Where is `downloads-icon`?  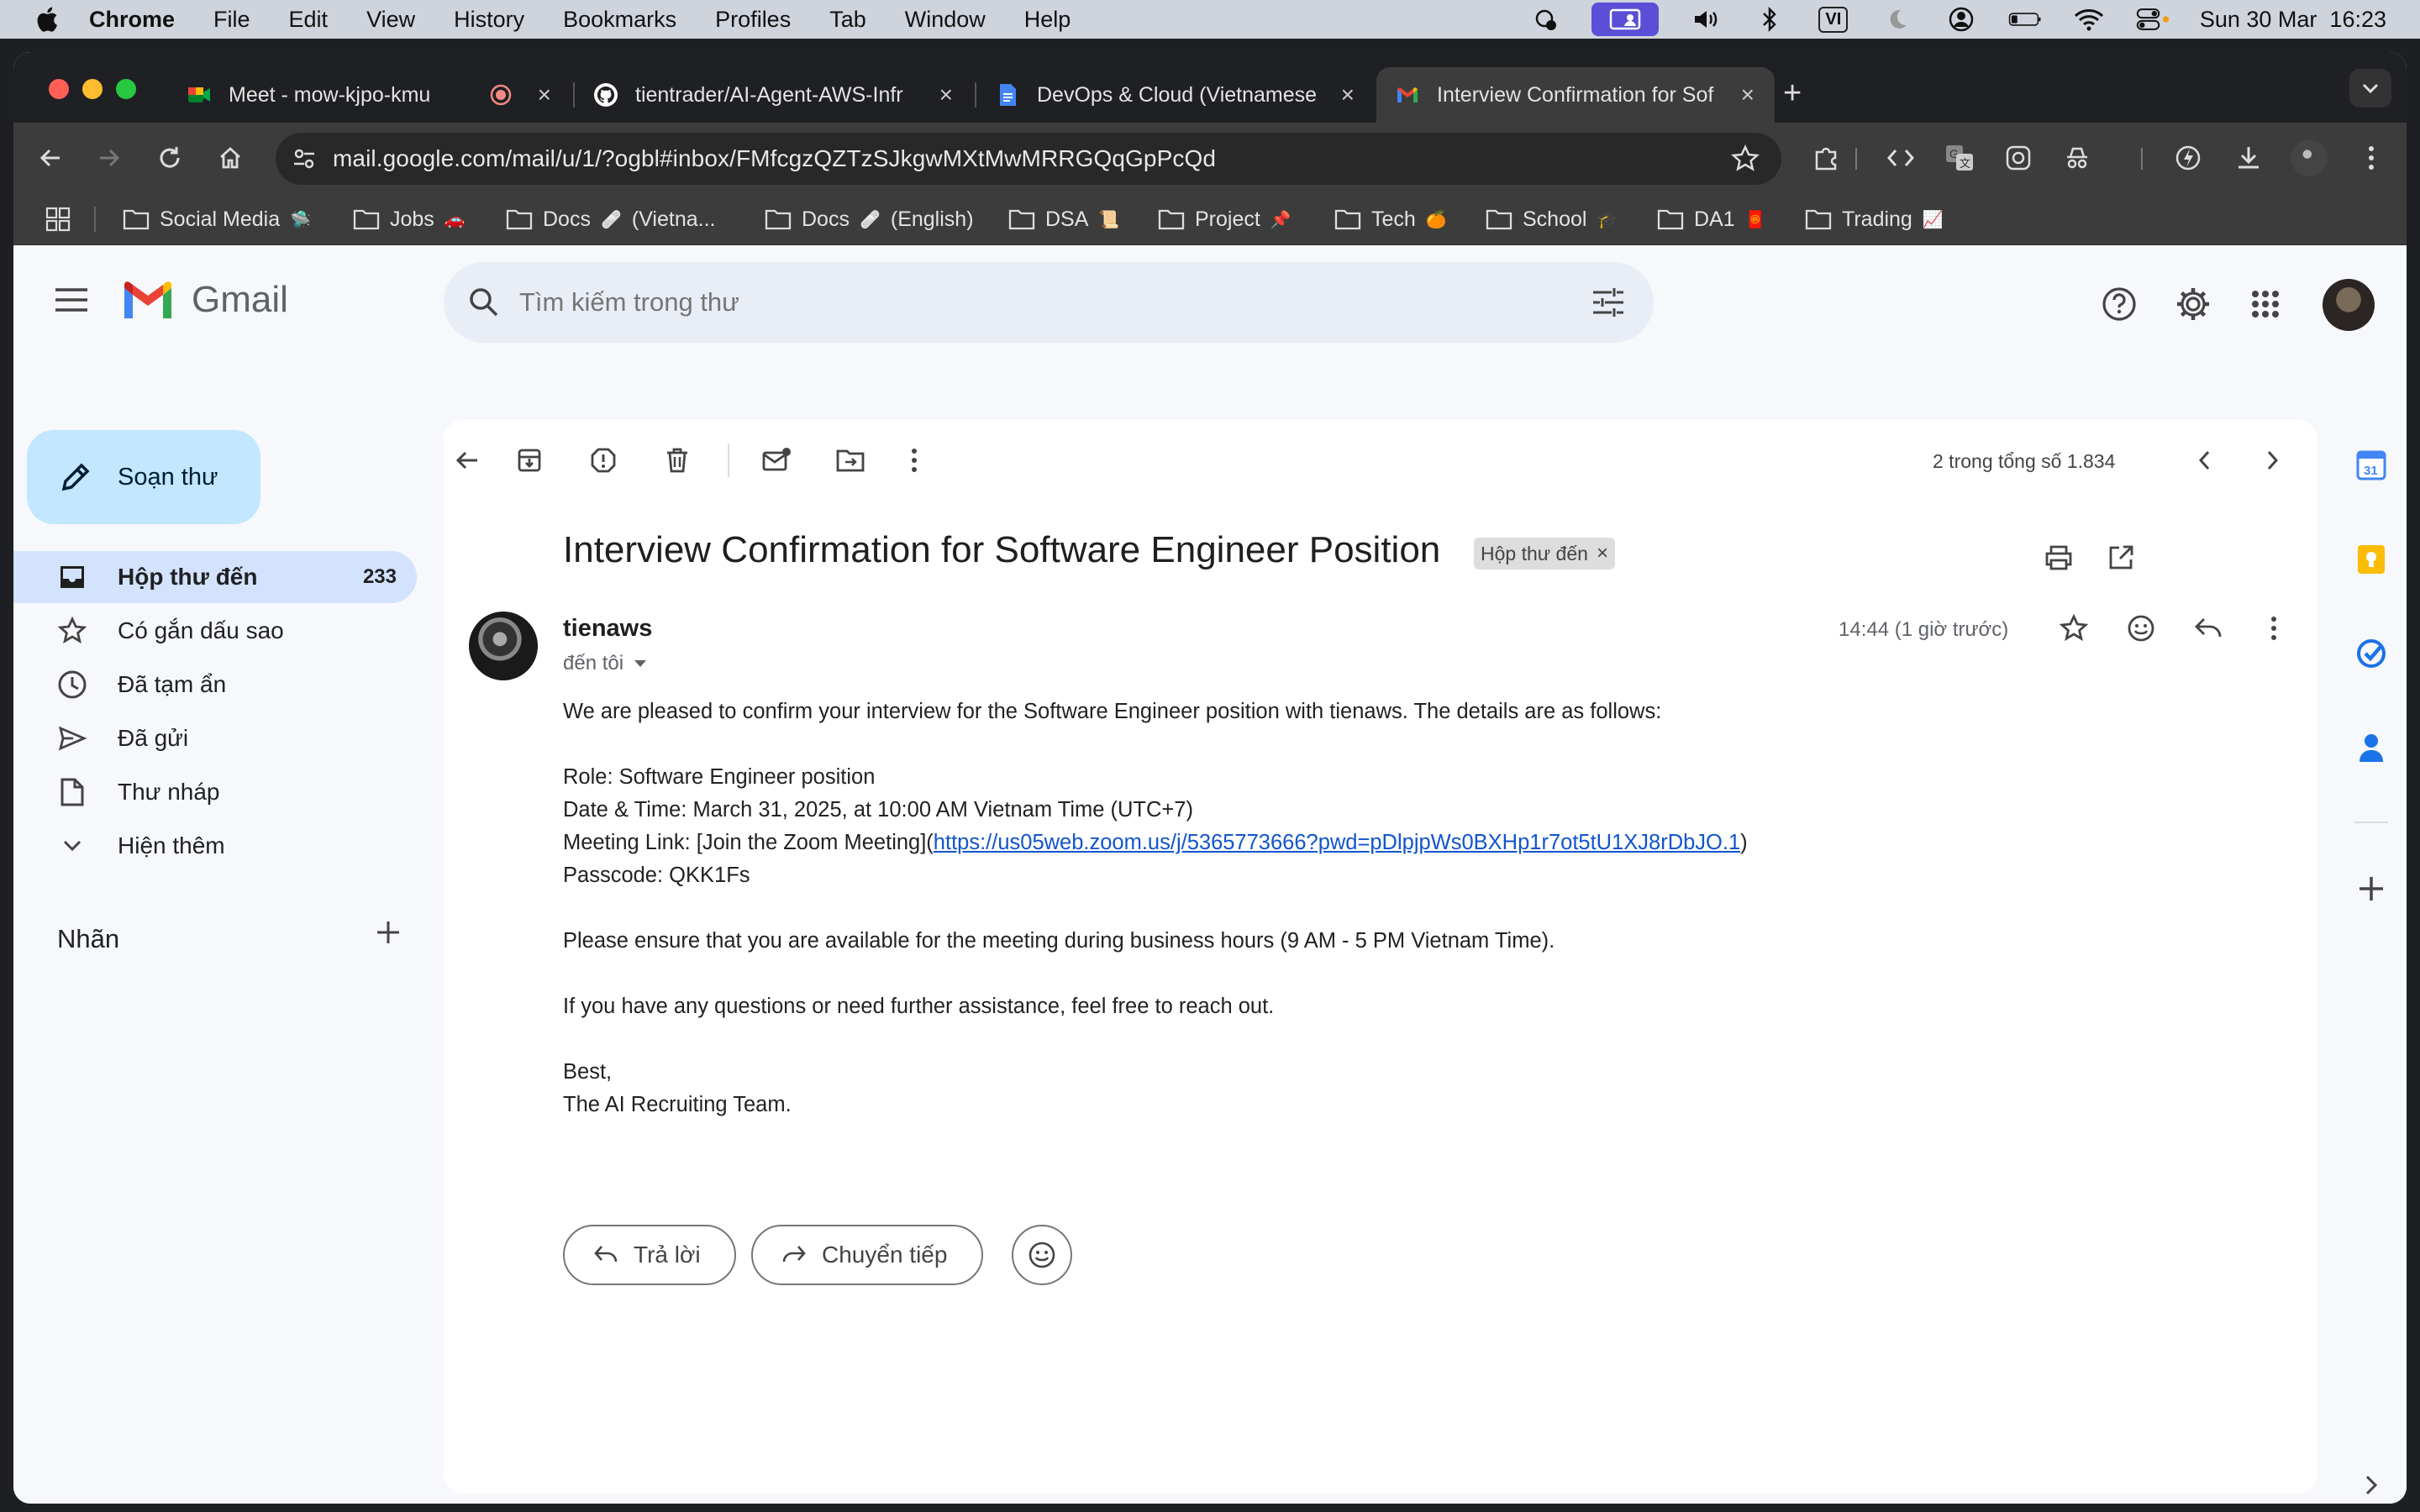
downloads-icon is located at coordinates (2248, 157).